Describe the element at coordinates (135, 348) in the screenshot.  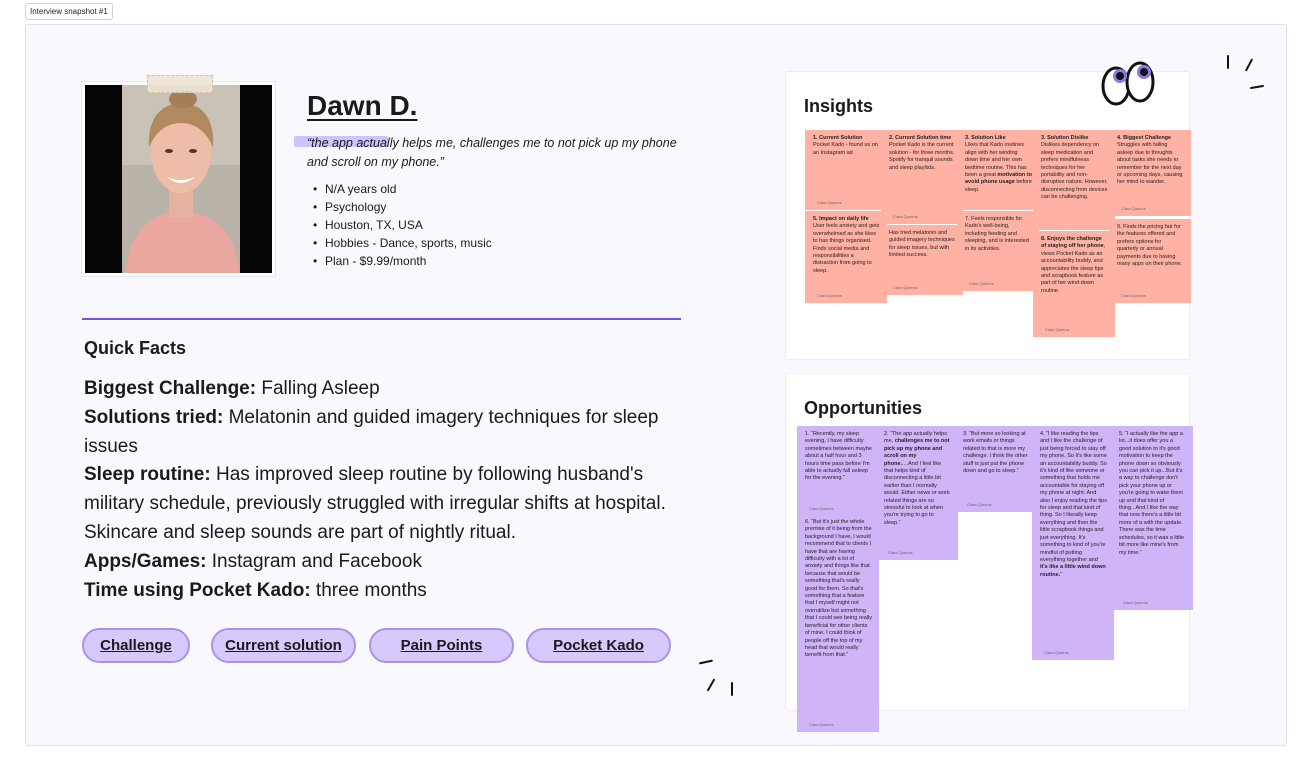
I see `quick-facts-title: Quick Facts` at that location.